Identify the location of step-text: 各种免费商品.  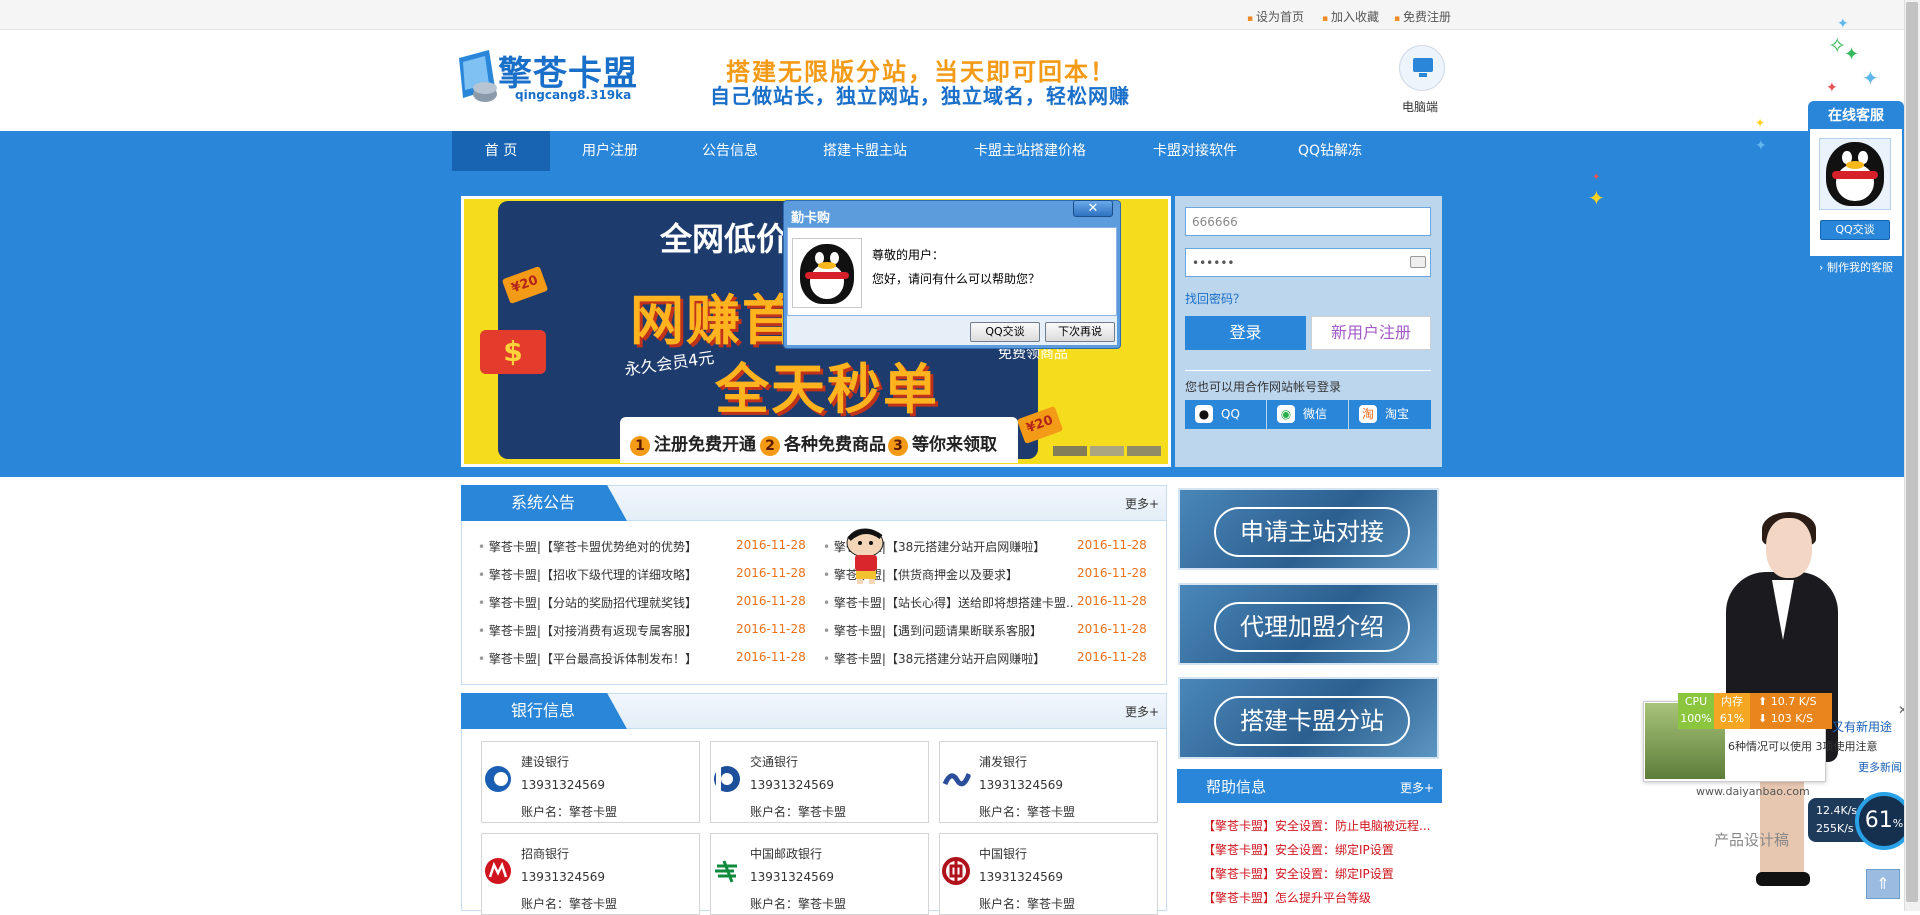
(835, 445).